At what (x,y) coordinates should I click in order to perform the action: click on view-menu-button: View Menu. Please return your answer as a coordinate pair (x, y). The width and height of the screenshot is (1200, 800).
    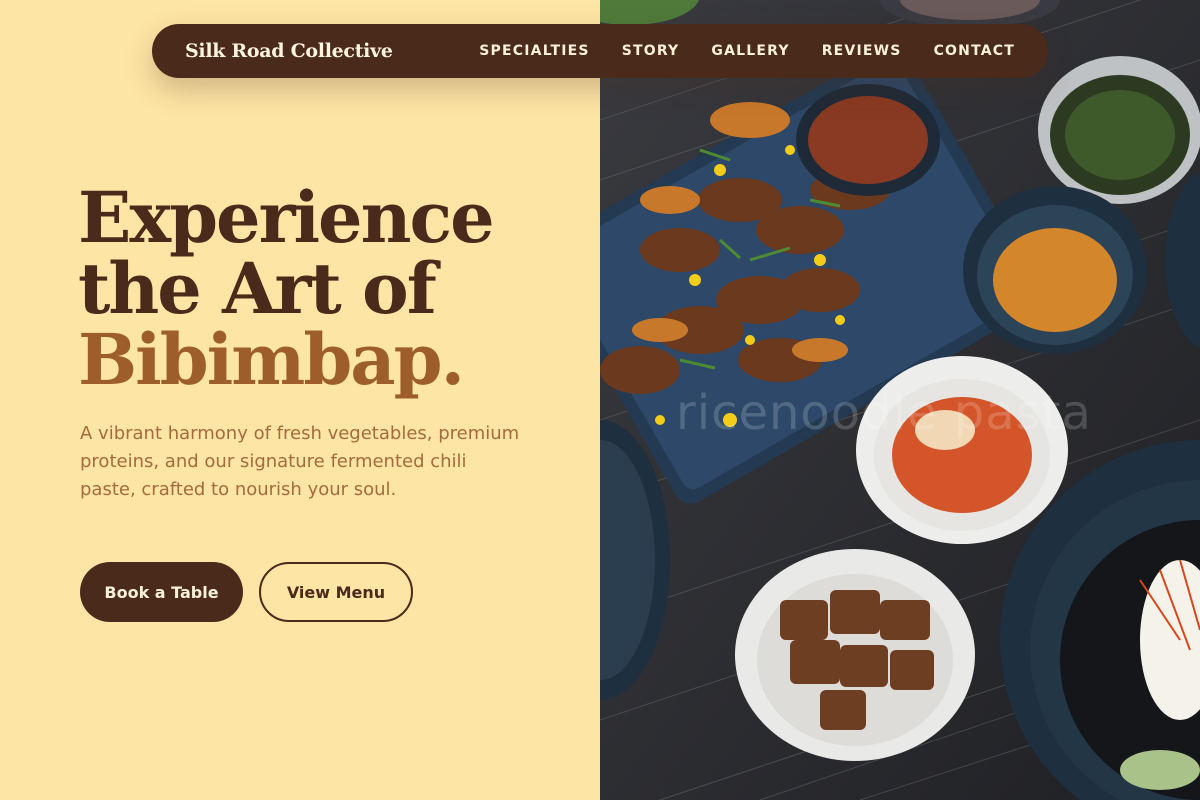
    Looking at the image, I should click on (336, 592).